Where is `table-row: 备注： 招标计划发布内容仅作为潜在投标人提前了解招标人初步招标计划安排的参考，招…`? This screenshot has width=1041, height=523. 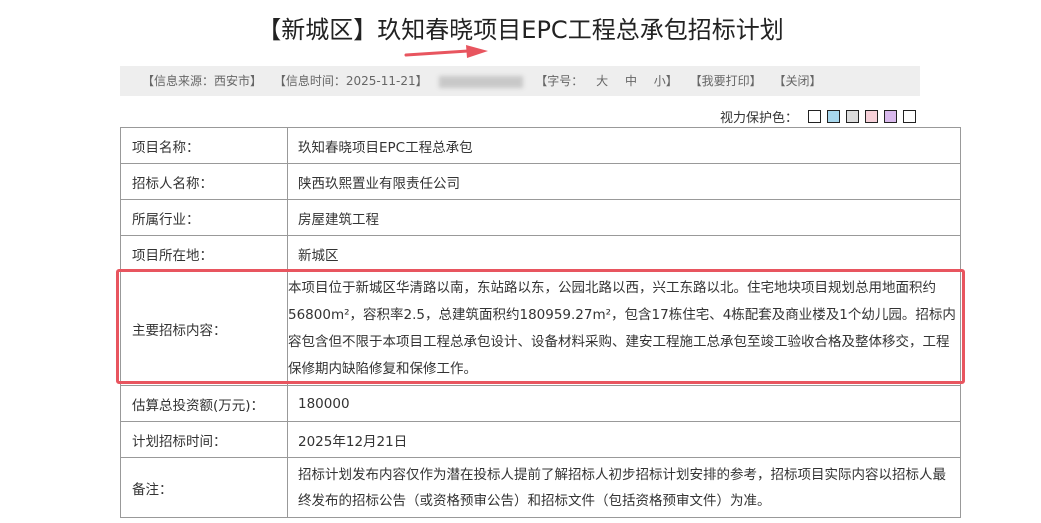 table-row: 备注： 招标计划发布内容仅作为潜在投标人提前了解招标人初步招标计划安排的参考，招… is located at coordinates (540, 487).